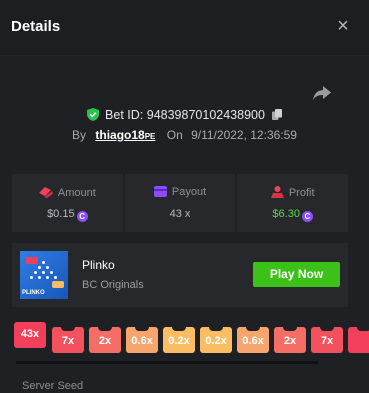 Image resolution: width=369 pixels, height=393 pixels. Describe the element at coordinates (160, 191) in the screenshot. I see `payout-card-icon` at that location.